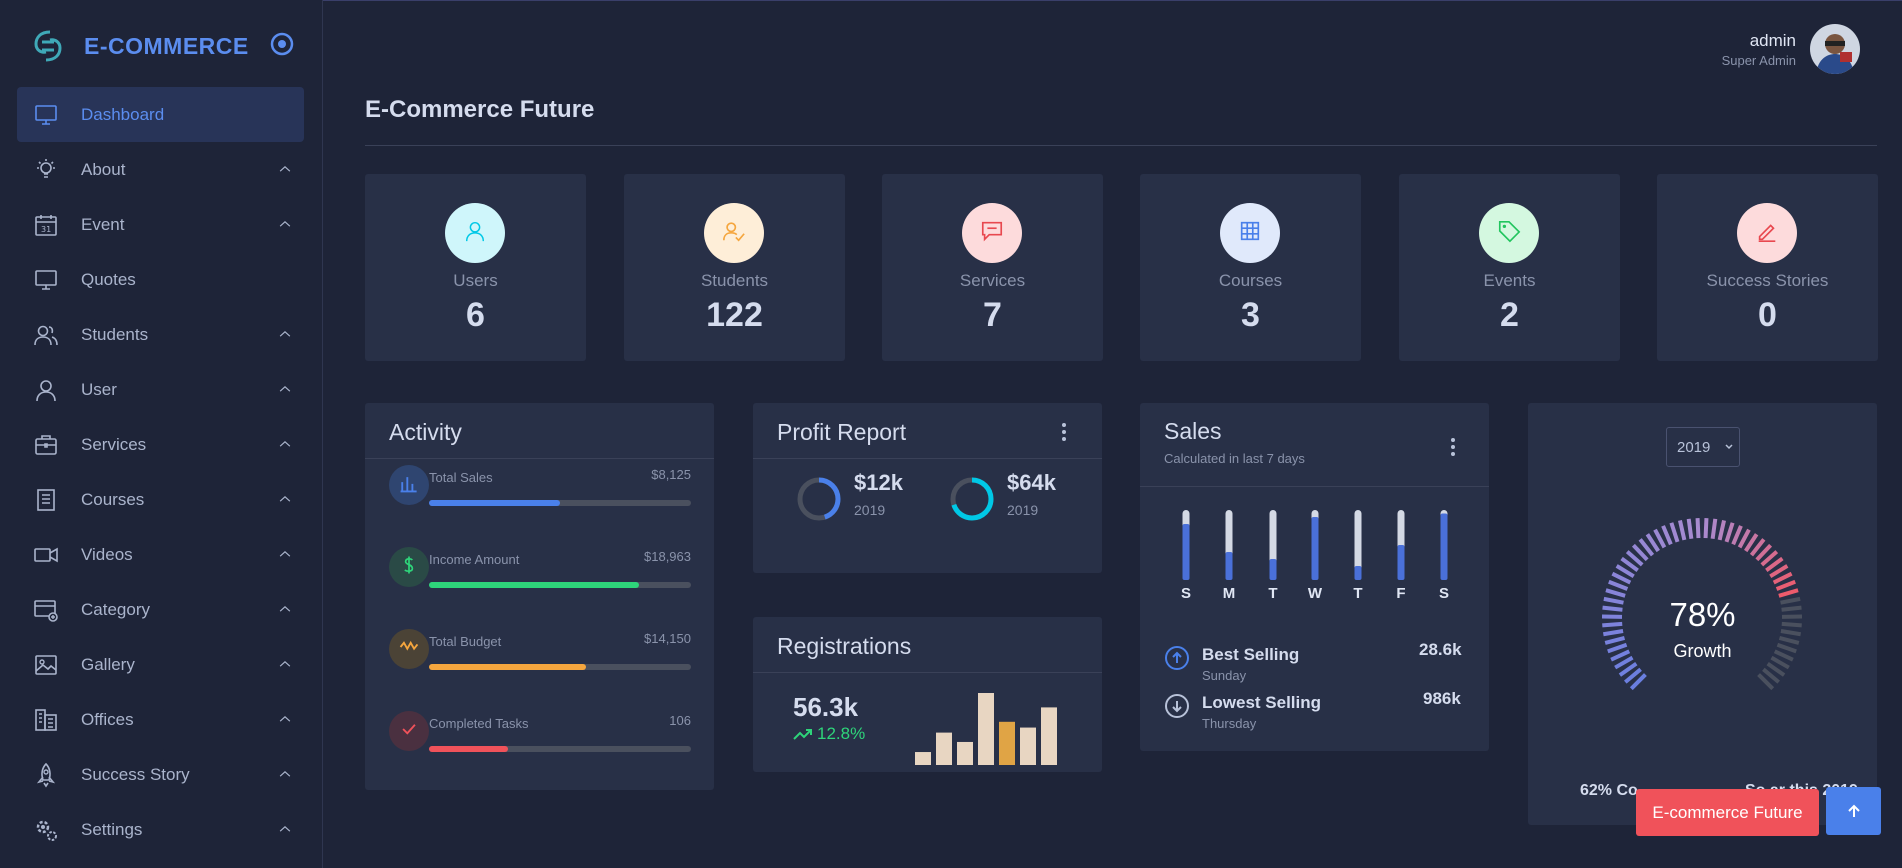  What do you see at coordinates (1729, 447) in the screenshot?
I see `chevron-down-icon` at bounding box center [1729, 447].